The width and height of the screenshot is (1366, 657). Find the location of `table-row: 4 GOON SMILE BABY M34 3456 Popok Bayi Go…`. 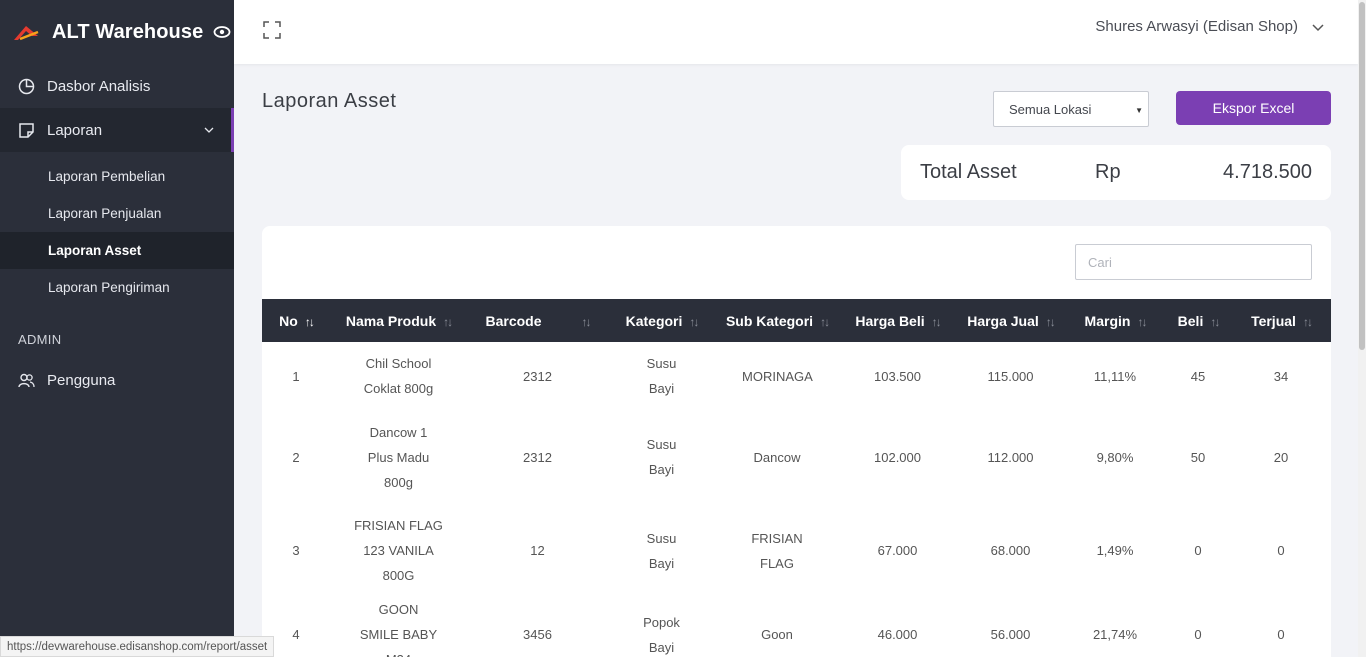

table-row: 4 GOON SMILE BABY M34 3456 Popok Bayi Go… is located at coordinates (796, 627).